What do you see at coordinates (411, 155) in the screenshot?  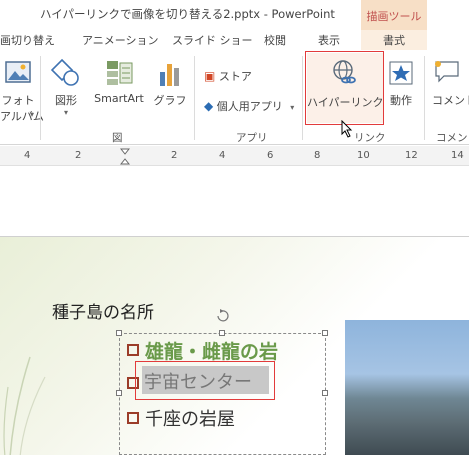 I see `ruler-label: 12` at bounding box center [411, 155].